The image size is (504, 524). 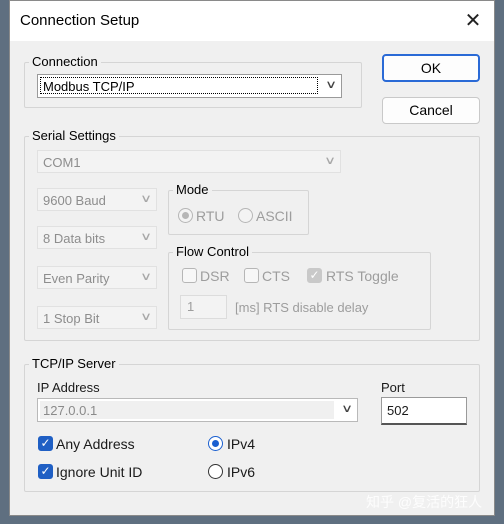 I want to click on rtu-label: RTU, so click(x=210, y=216).